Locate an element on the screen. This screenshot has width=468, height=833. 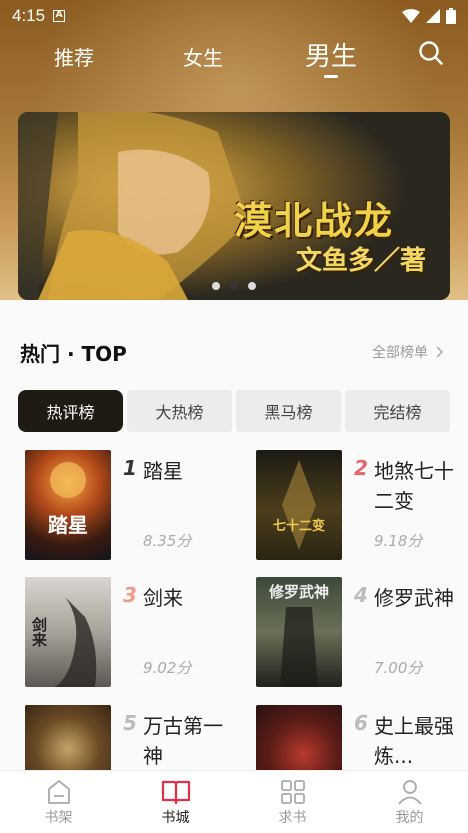
nav-bookstore: 书城 is located at coordinates (175, 802).